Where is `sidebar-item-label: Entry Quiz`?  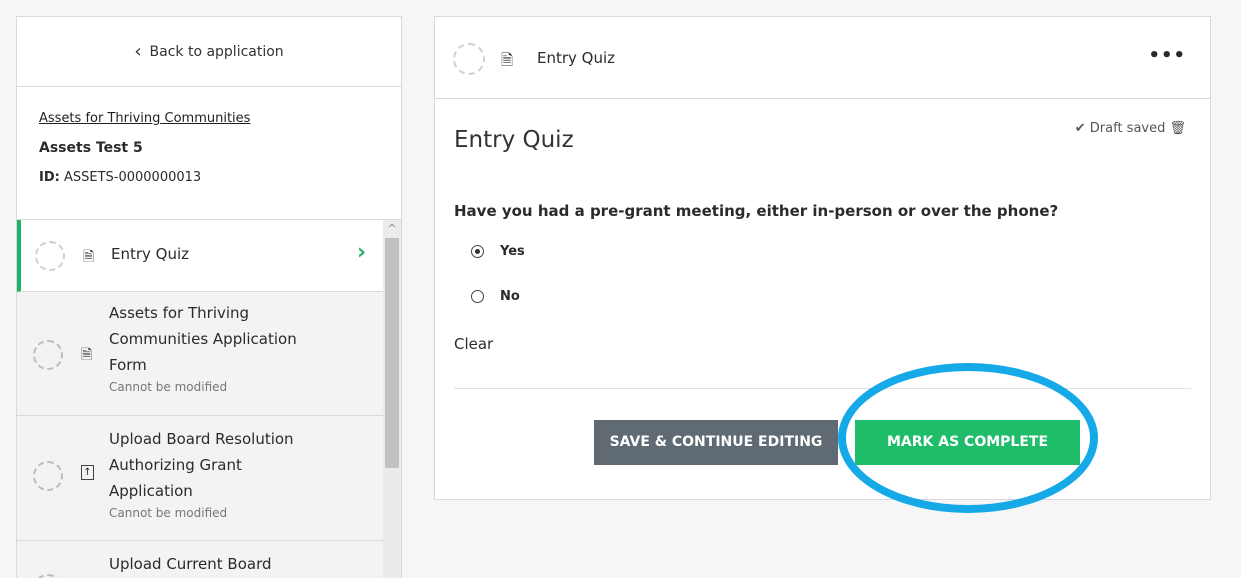 sidebar-item-label: Entry Quiz is located at coordinates (150, 254).